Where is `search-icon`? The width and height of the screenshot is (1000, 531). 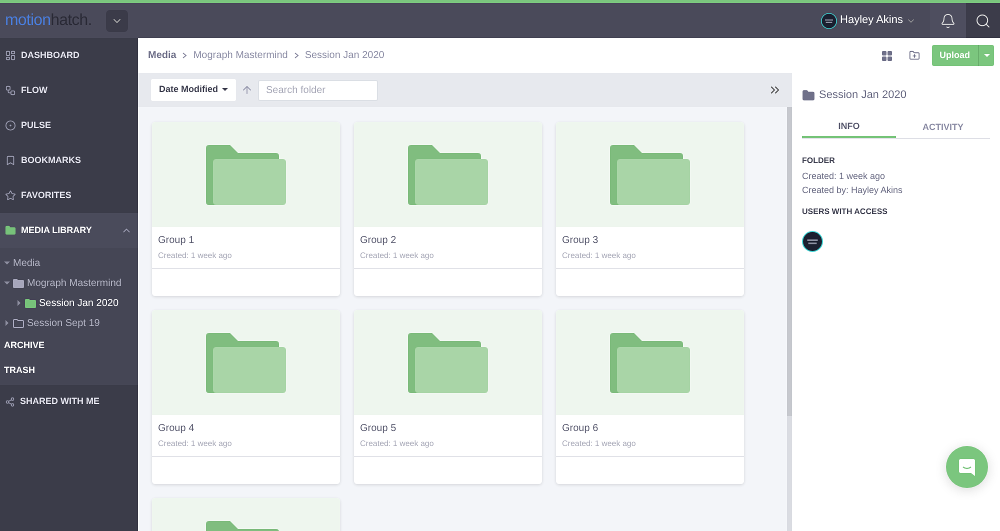
search-icon is located at coordinates (983, 20).